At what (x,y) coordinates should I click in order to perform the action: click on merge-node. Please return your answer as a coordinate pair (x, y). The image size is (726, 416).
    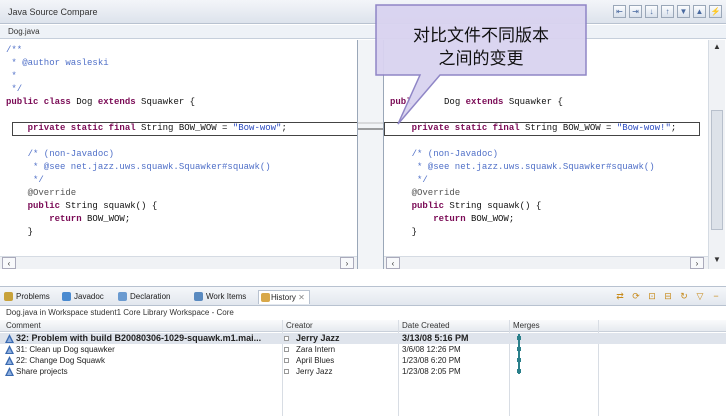
    Looking at the image, I should click on (519, 349).